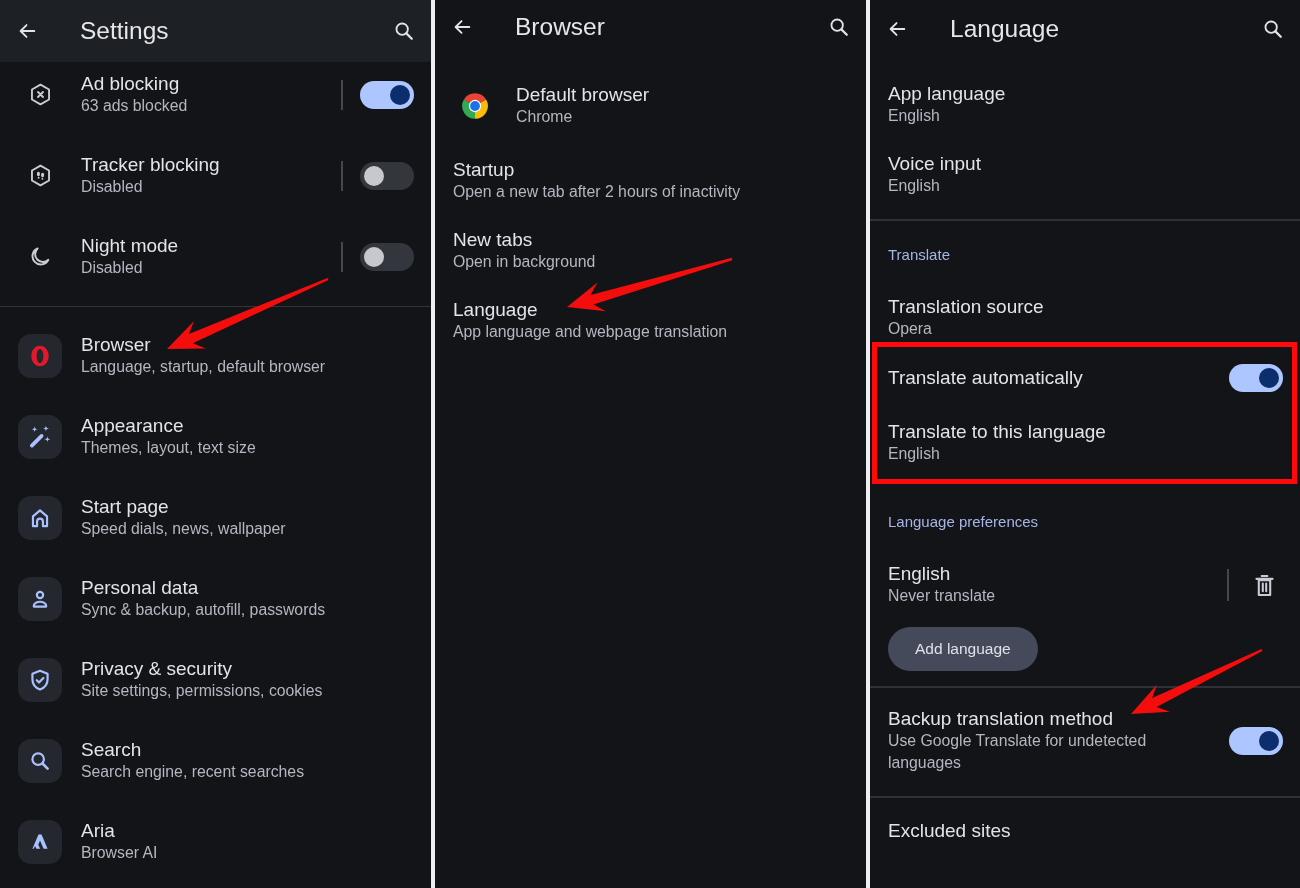 Image resolution: width=1300 pixels, height=888 pixels. Describe the element at coordinates (40, 598) in the screenshot. I see `person-icon` at that location.